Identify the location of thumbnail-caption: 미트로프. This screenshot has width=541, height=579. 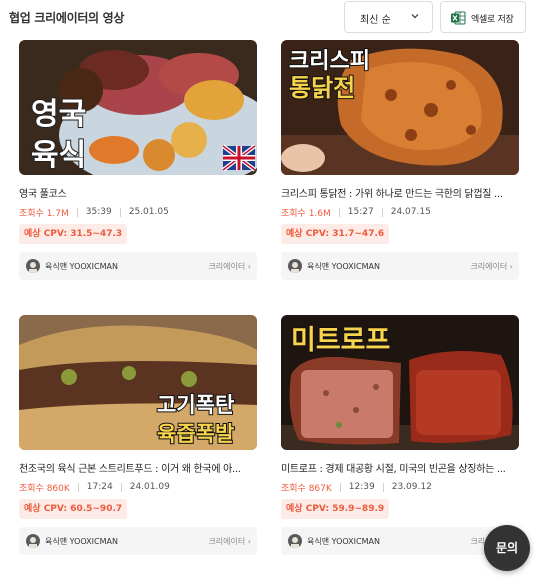
(340, 340).